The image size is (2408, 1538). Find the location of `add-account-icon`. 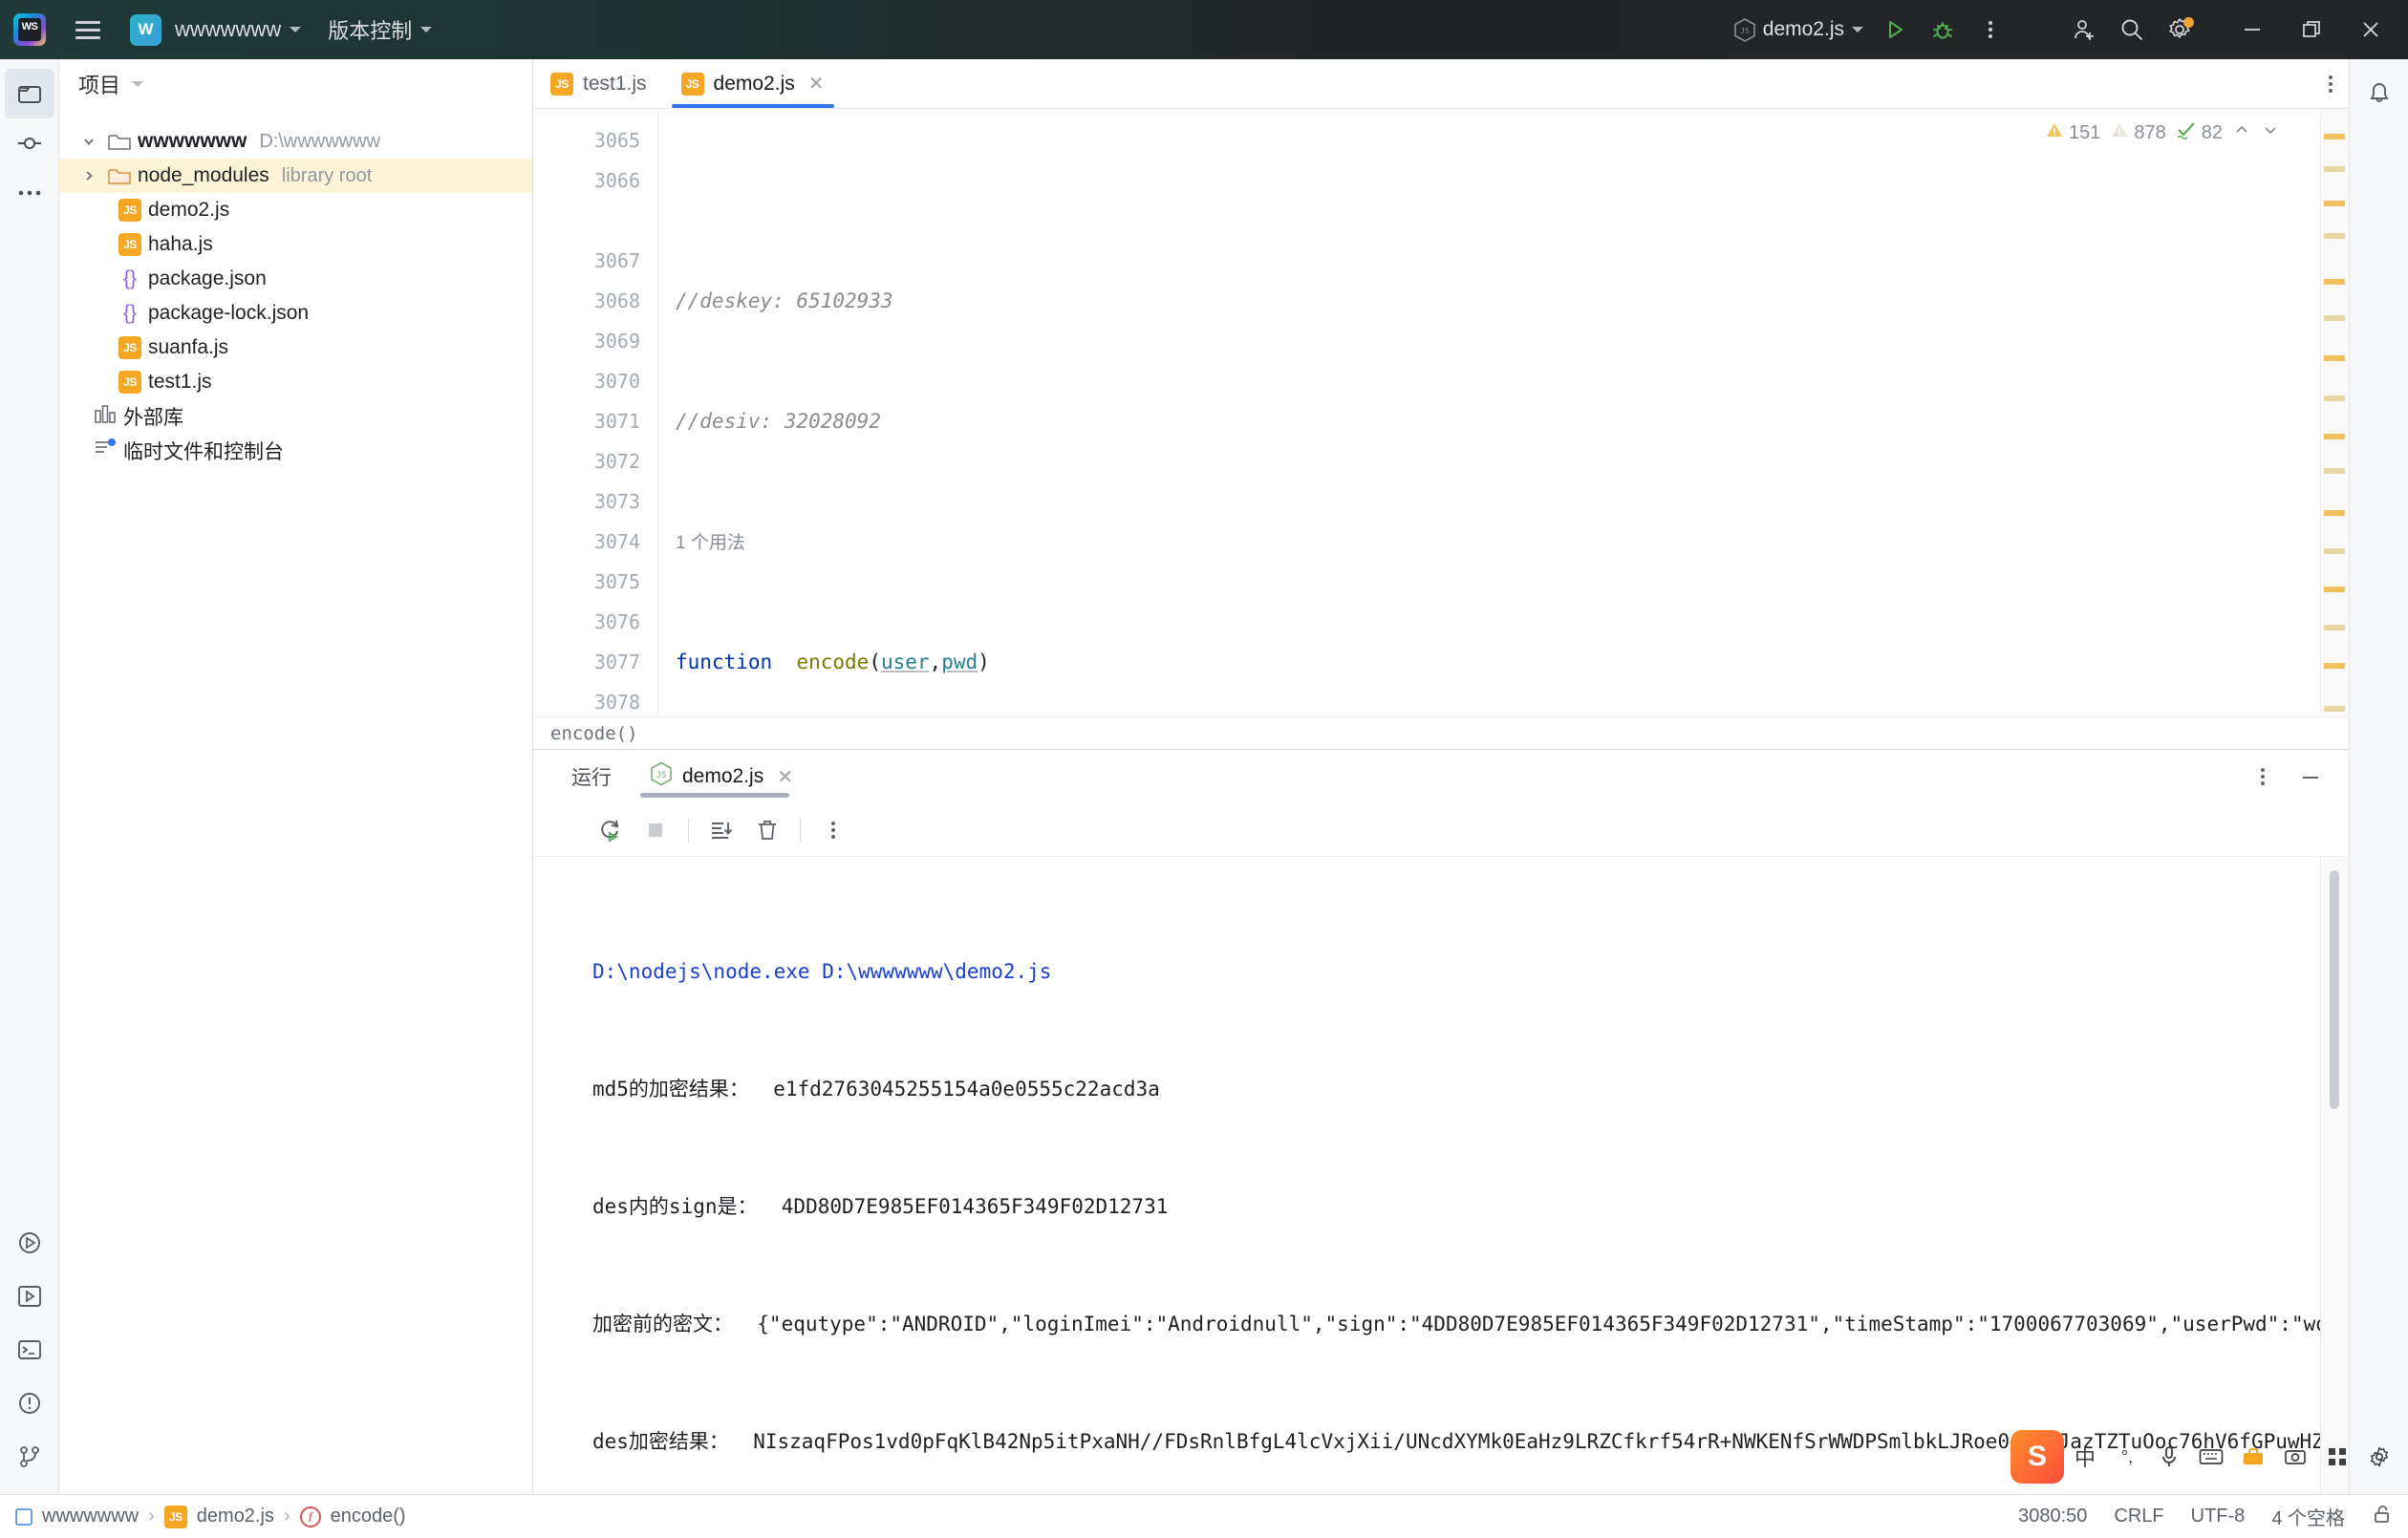

add-account-icon is located at coordinates (2084, 30).